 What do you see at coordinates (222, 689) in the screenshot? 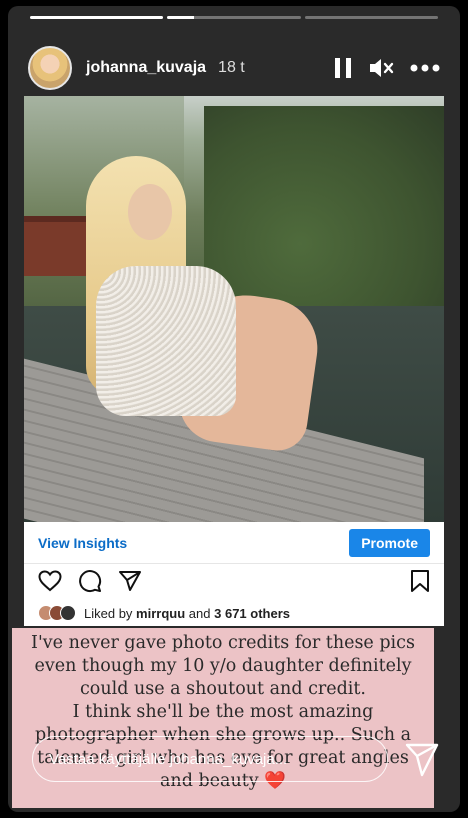
I see `caption-line: could use a shoutout and credit.` at bounding box center [222, 689].